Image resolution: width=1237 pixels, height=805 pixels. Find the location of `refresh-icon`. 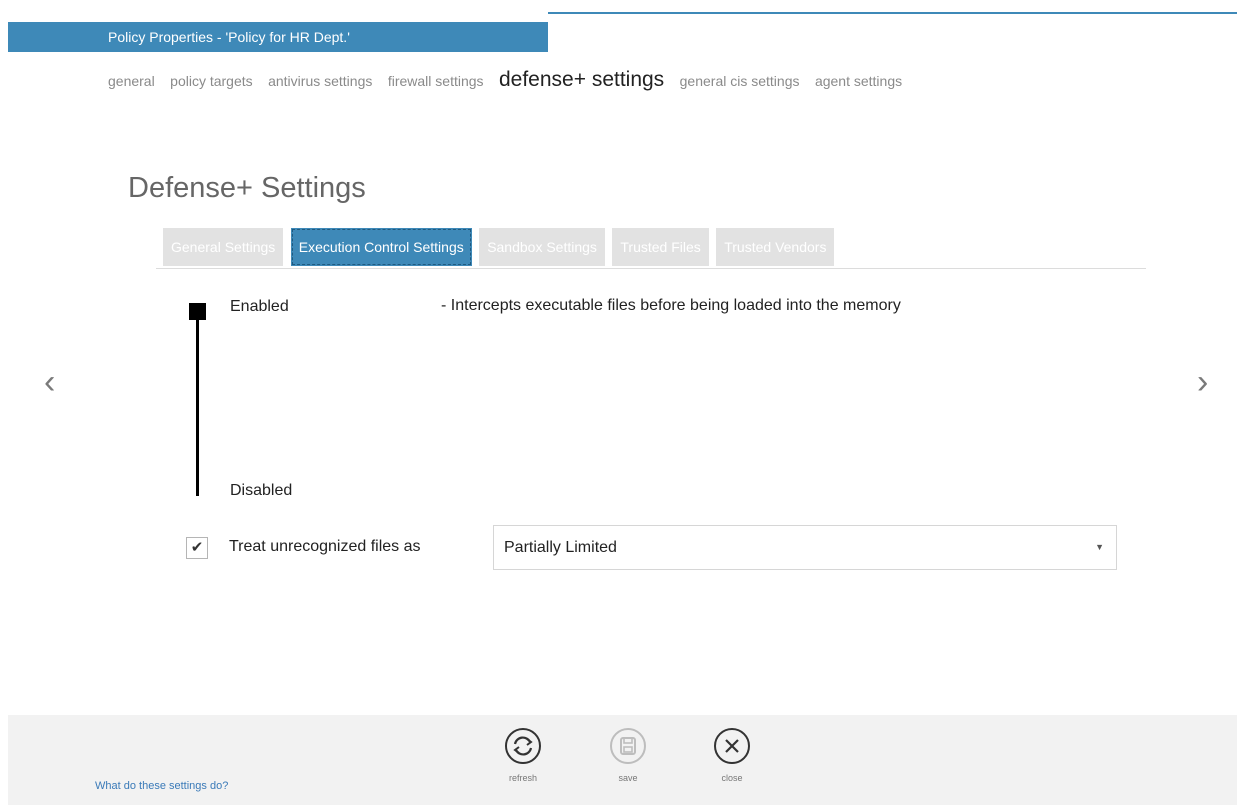

refresh-icon is located at coordinates (523, 746).